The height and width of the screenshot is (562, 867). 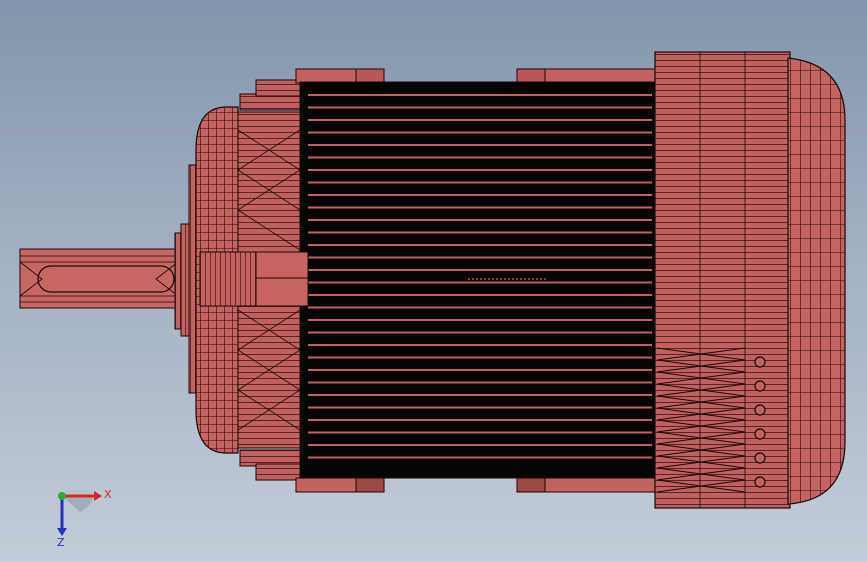 I want to click on rear-cap, so click(x=816, y=281).